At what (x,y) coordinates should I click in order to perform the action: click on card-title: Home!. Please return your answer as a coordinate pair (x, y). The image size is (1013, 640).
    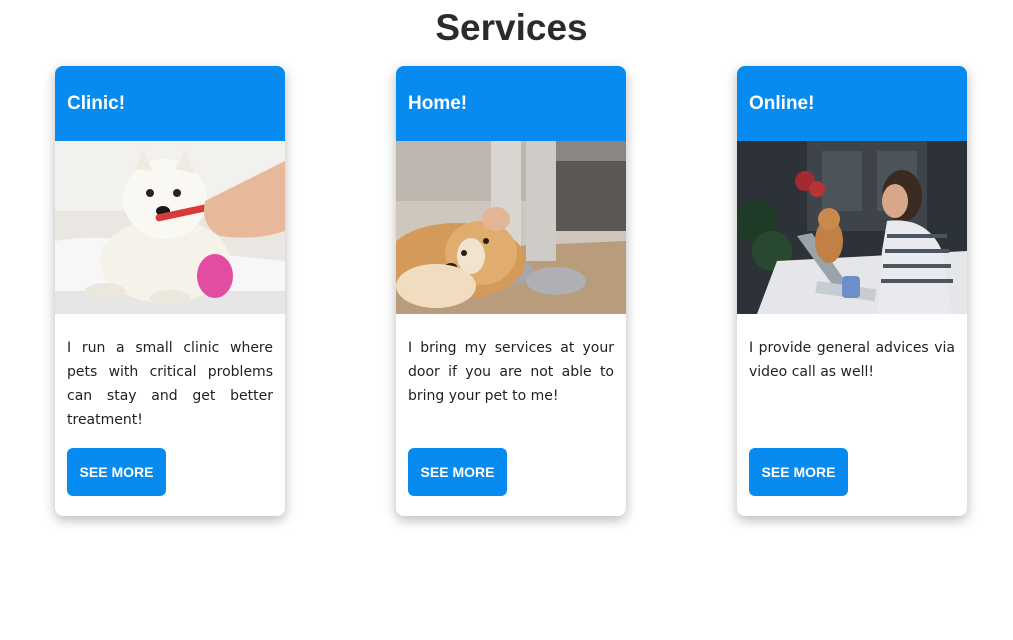
    Looking at the image, I should click on (438, 103).